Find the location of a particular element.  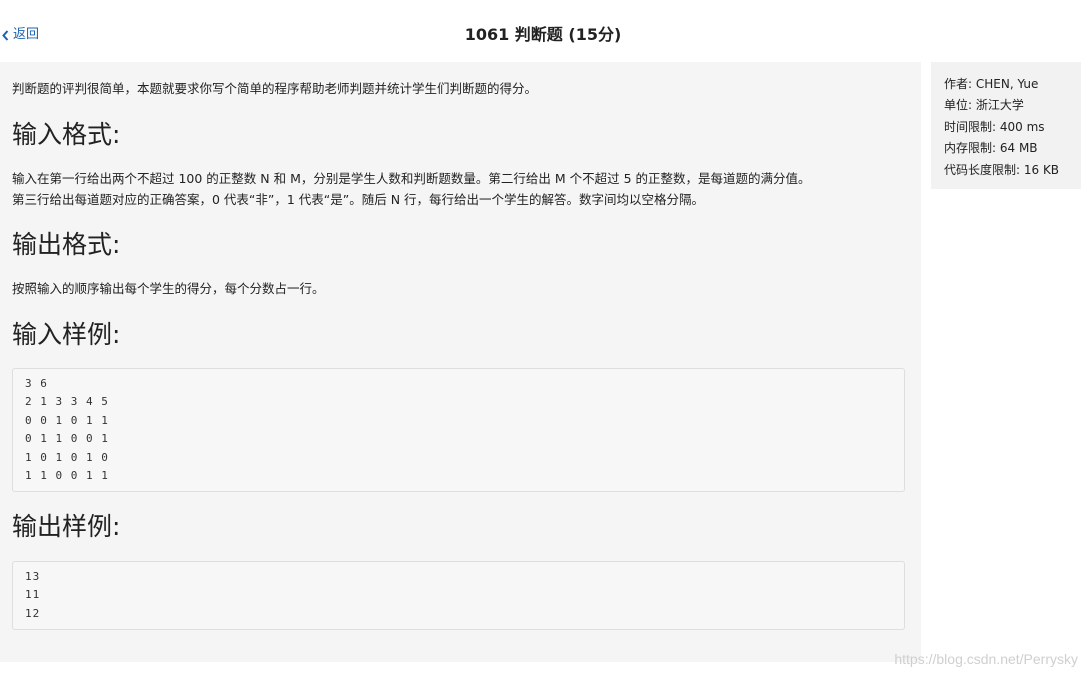

code-line: 0 0 1 0 1 1 is located at coordinates (67, 420).